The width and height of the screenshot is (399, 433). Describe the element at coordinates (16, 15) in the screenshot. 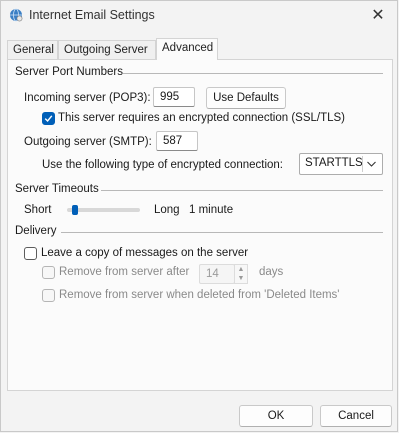

I see `globe-mail-icon` at that location.